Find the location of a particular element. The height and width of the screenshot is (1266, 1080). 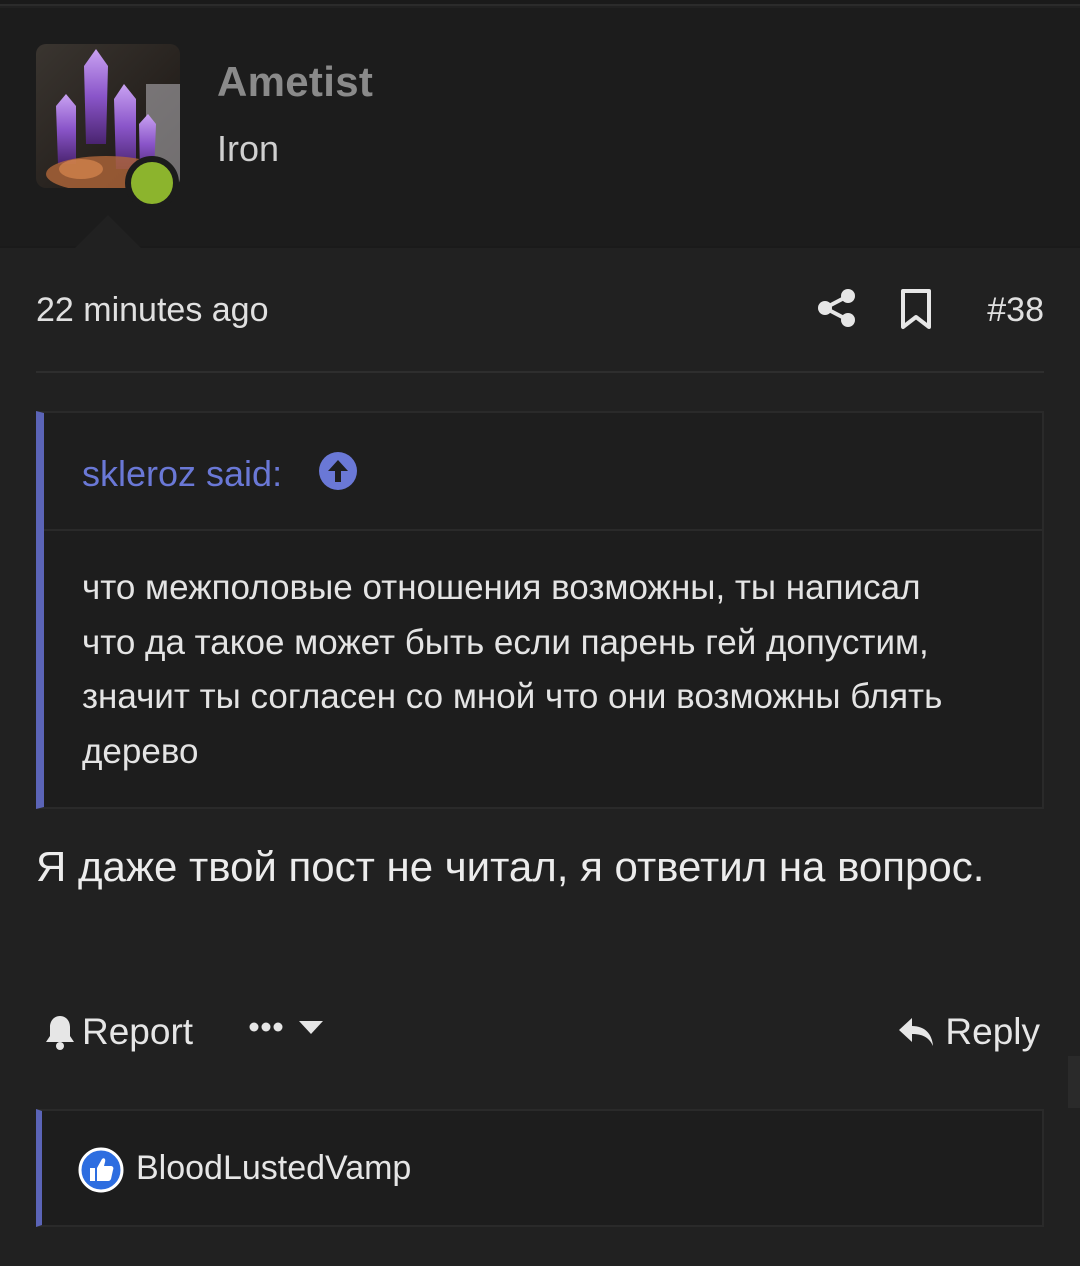

arrow-up-circle-icon is located at coordinates (338, 471).